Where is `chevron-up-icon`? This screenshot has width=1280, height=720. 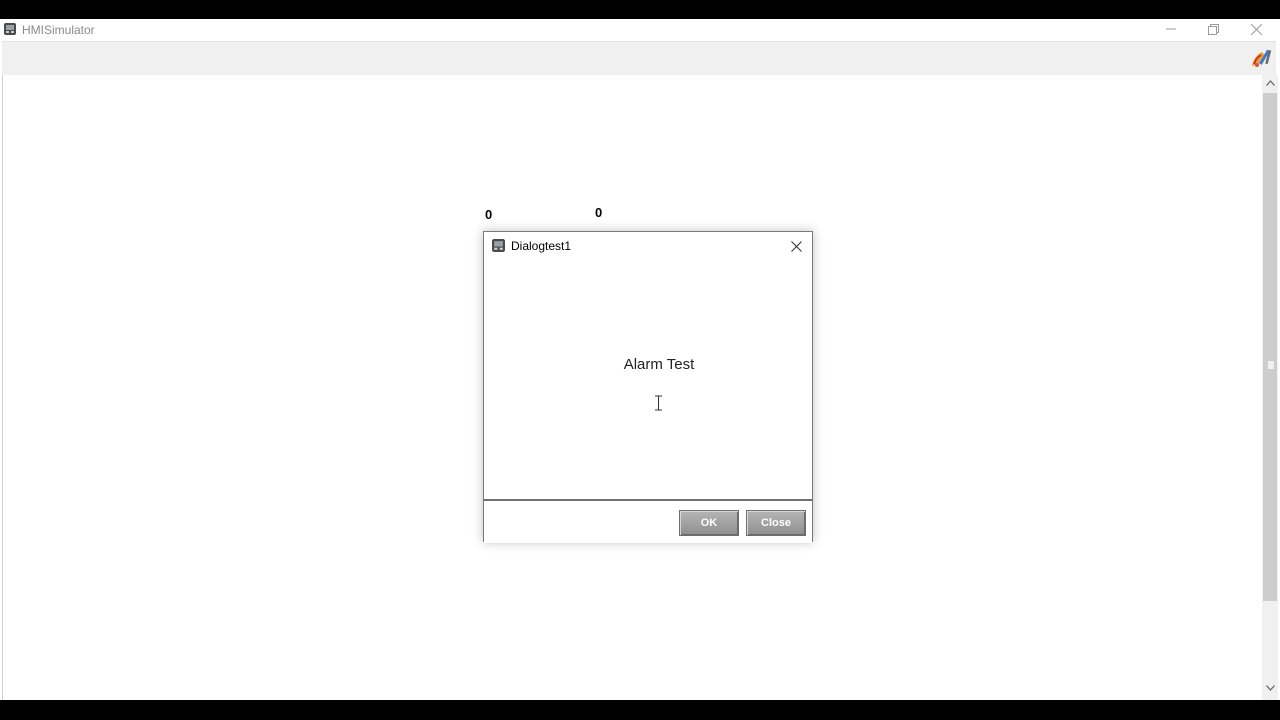
chevron-up-icon is located at coordinates (1270, 83).